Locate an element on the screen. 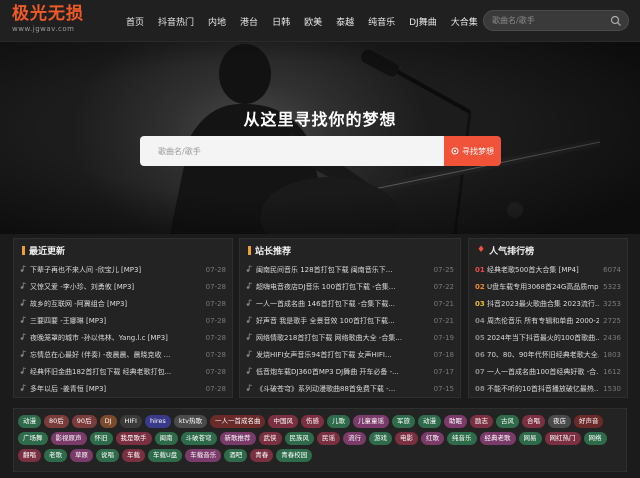  list-item: 三要四要 -王娜琳 [MP3] 07-28 is located at coordinates (123, 320).